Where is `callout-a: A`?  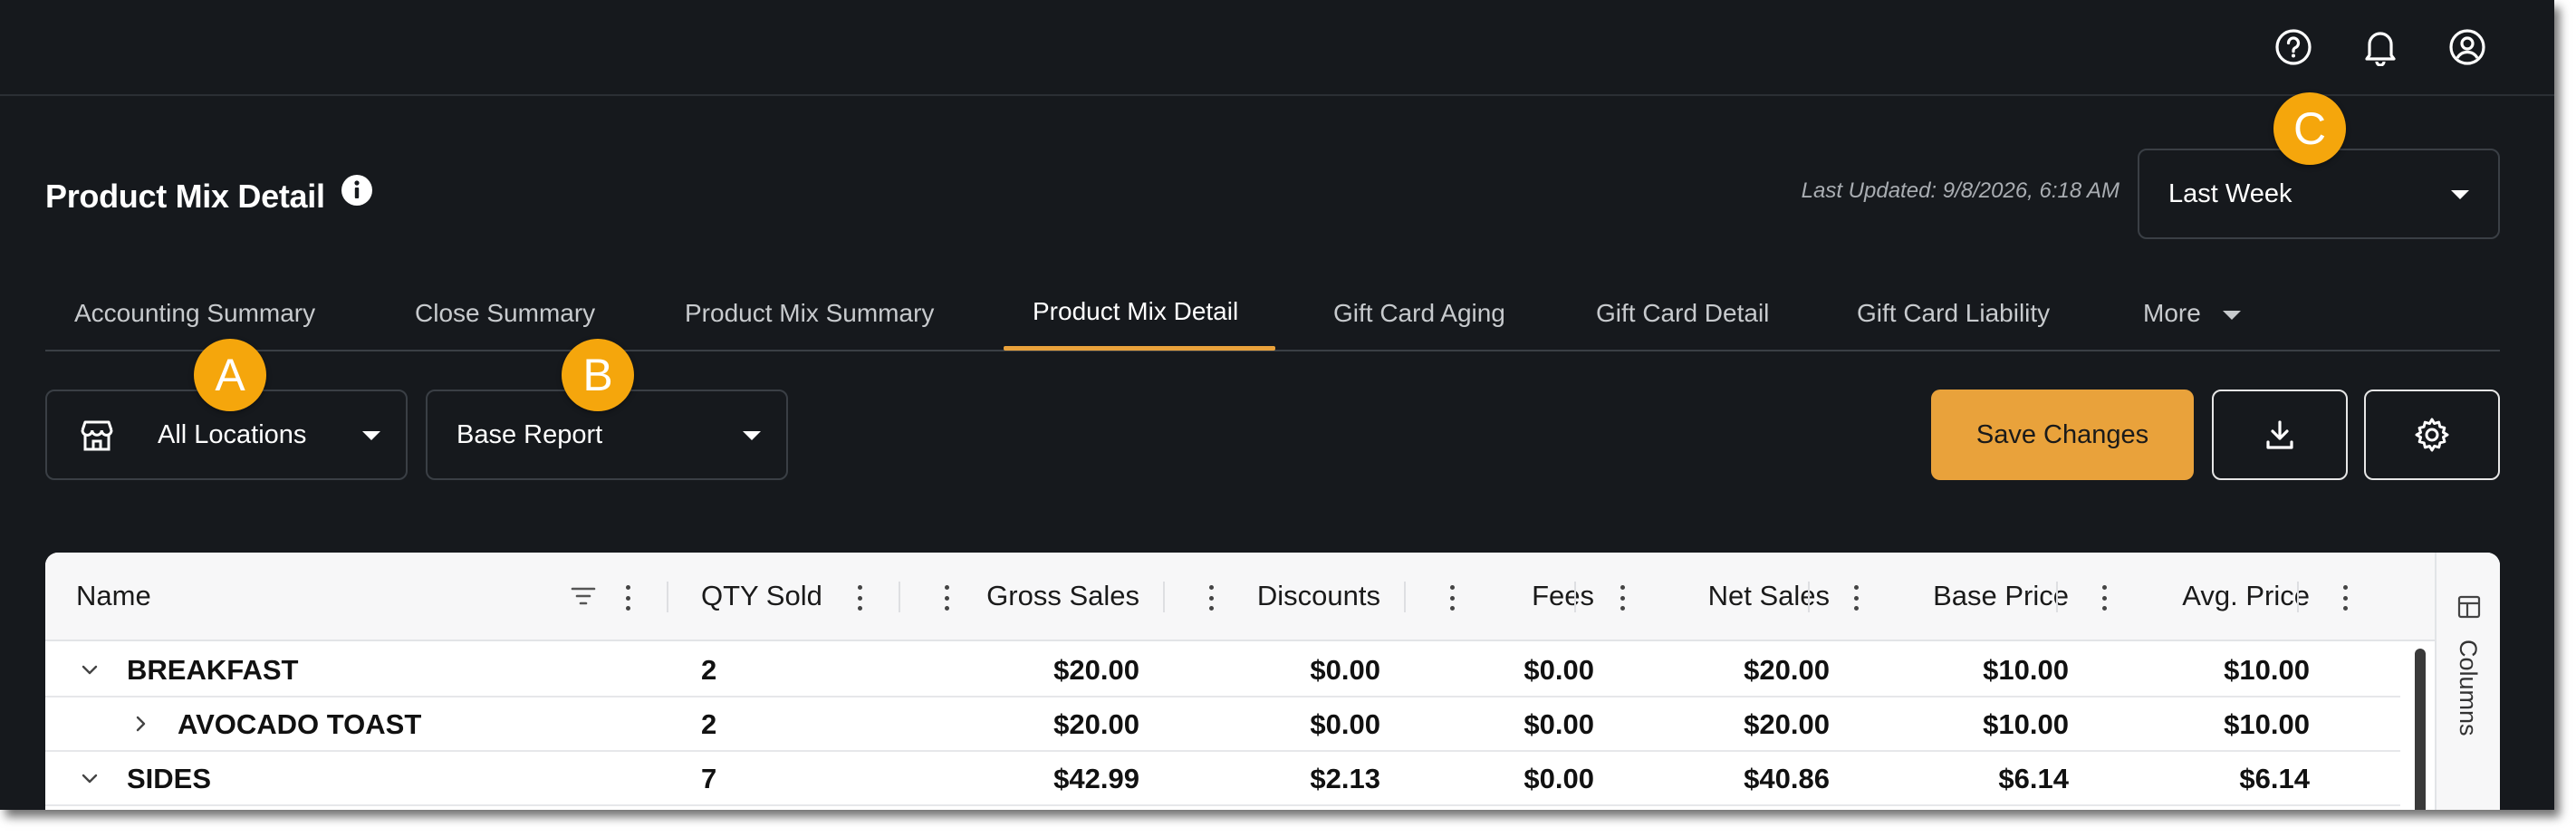 callout-a: A is located at coordinates (230, 375).